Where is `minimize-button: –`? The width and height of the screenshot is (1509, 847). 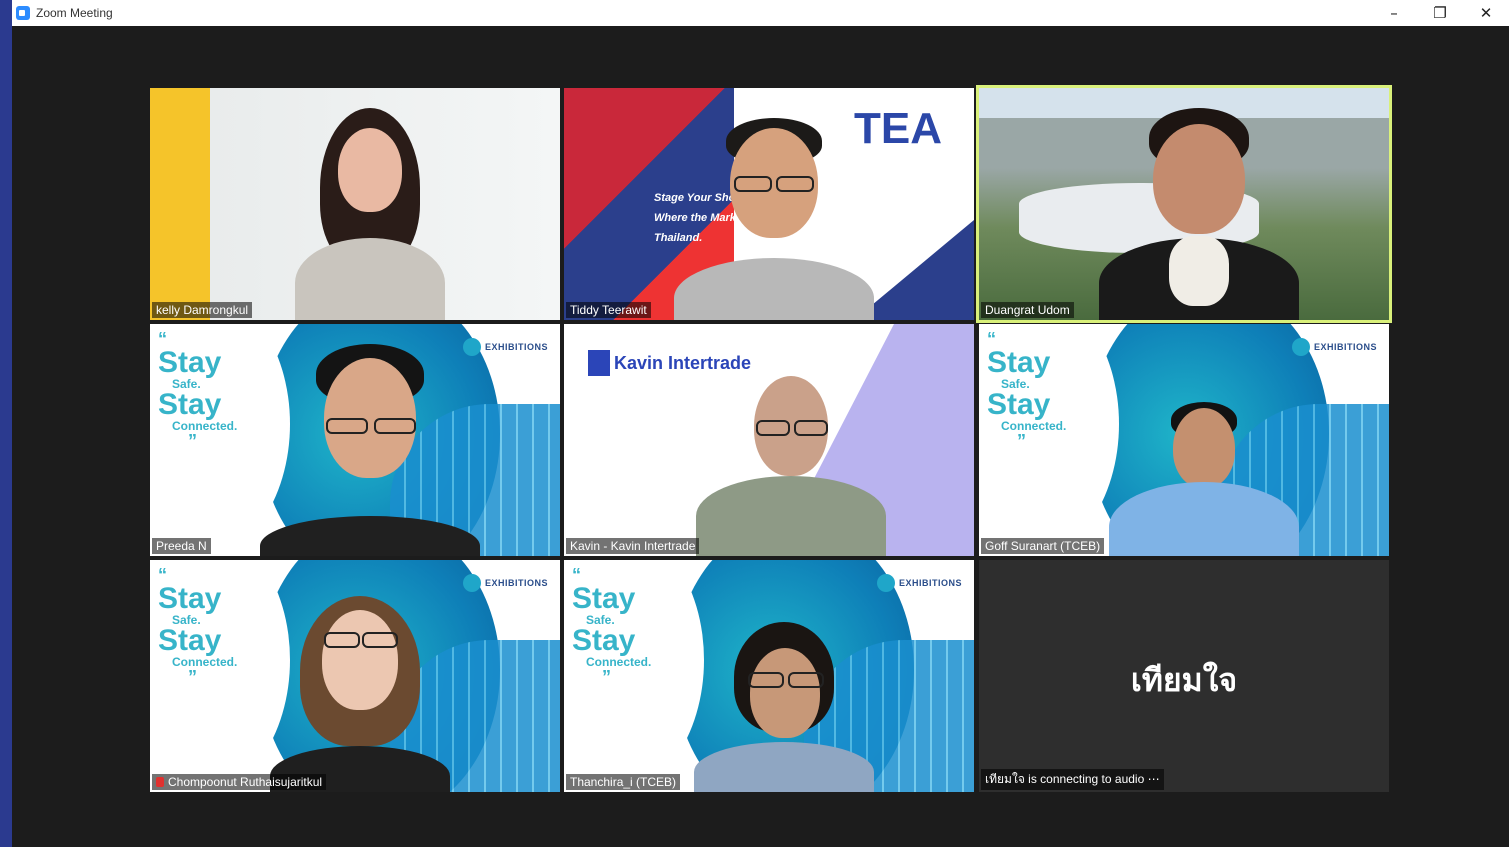 minimize-button: – is located at coordinates (1394, 13).